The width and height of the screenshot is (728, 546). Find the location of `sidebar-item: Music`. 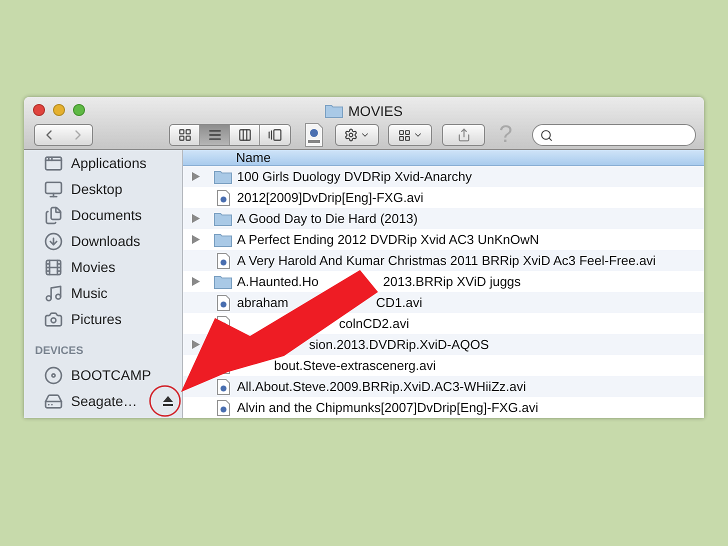

sidebar-item: Music is located at coordinates (89, 293).